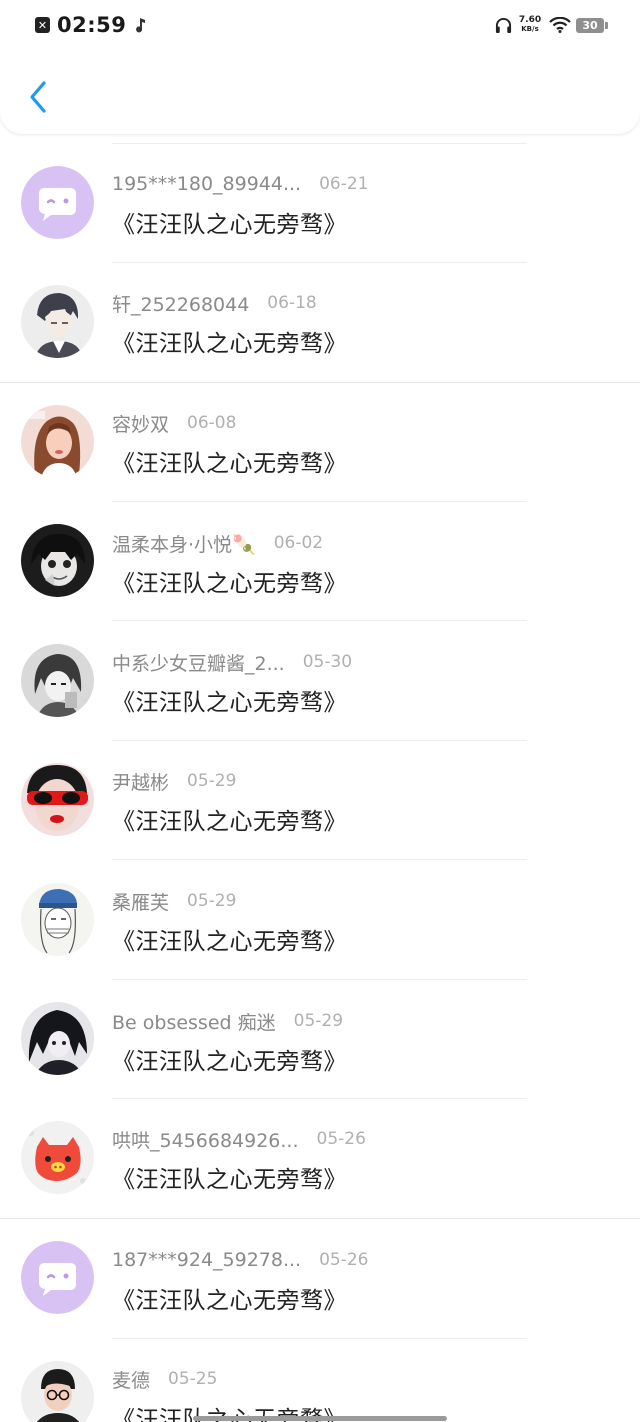 Image resolution: width=640 pixels, height=1422 pixels. I want to click on item-meta: 187***924_59278... 05-26, so click(240, 1260).